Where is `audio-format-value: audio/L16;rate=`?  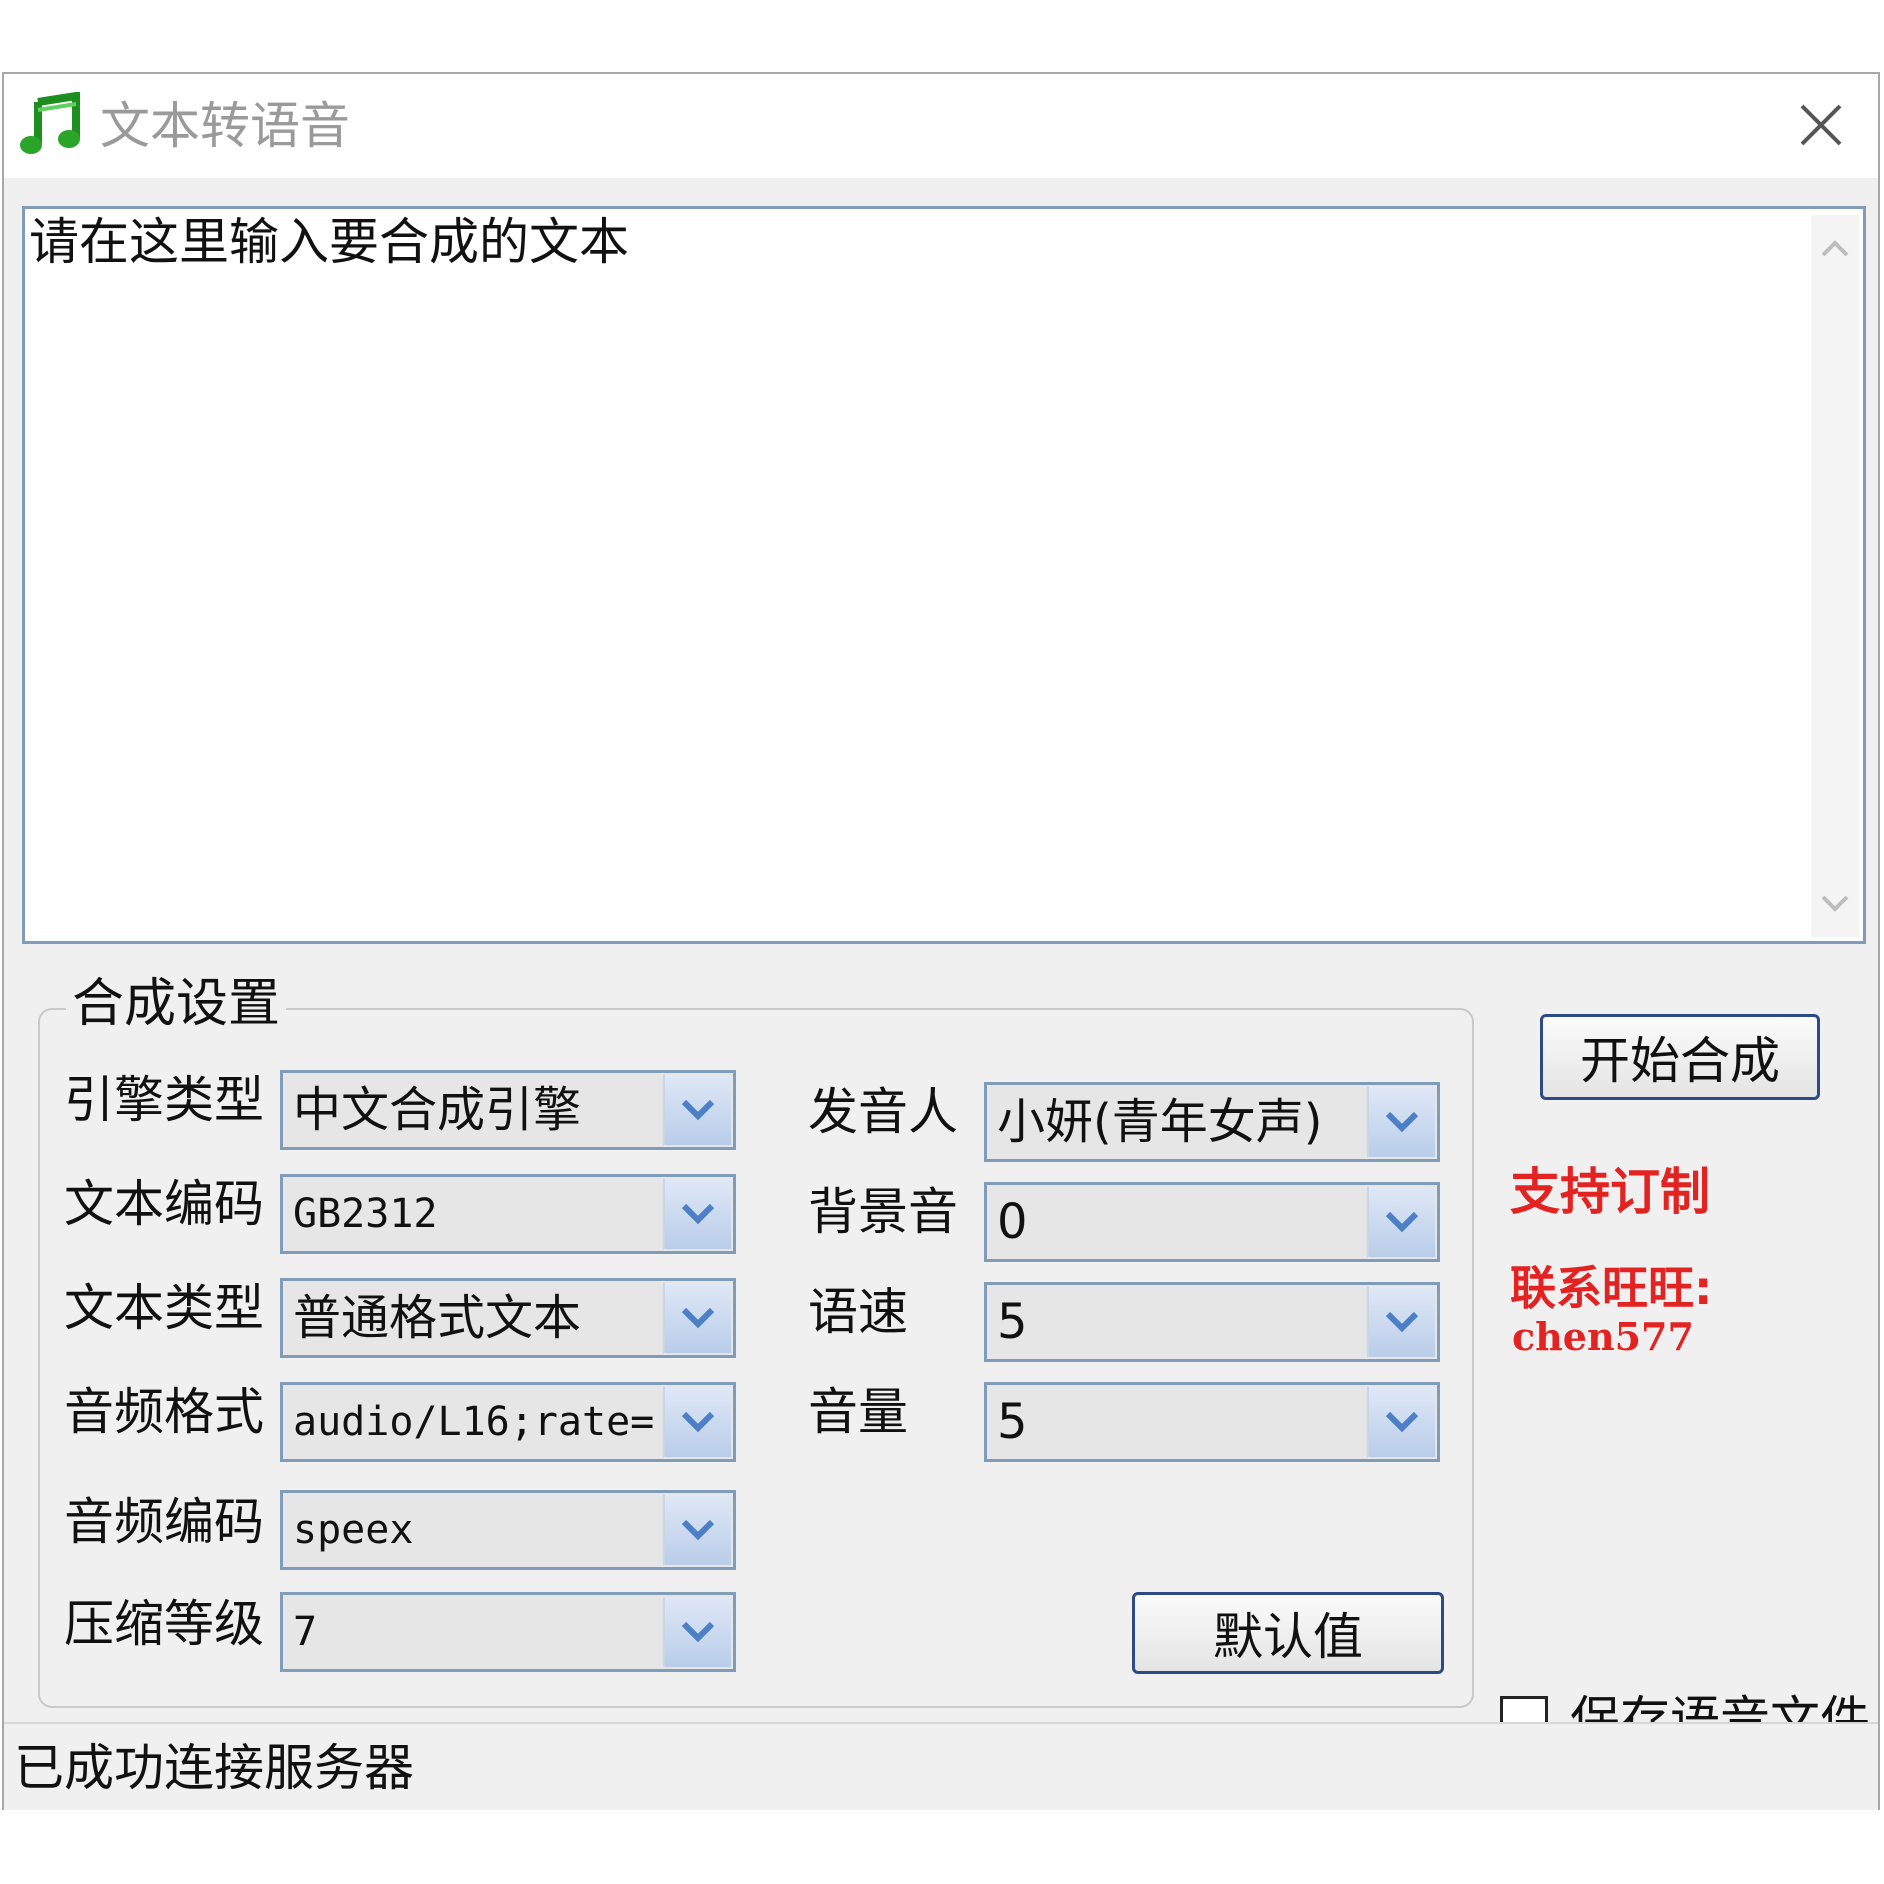
audio-format-value: audio/L16;rate= is located at coordinates (473, 1422).